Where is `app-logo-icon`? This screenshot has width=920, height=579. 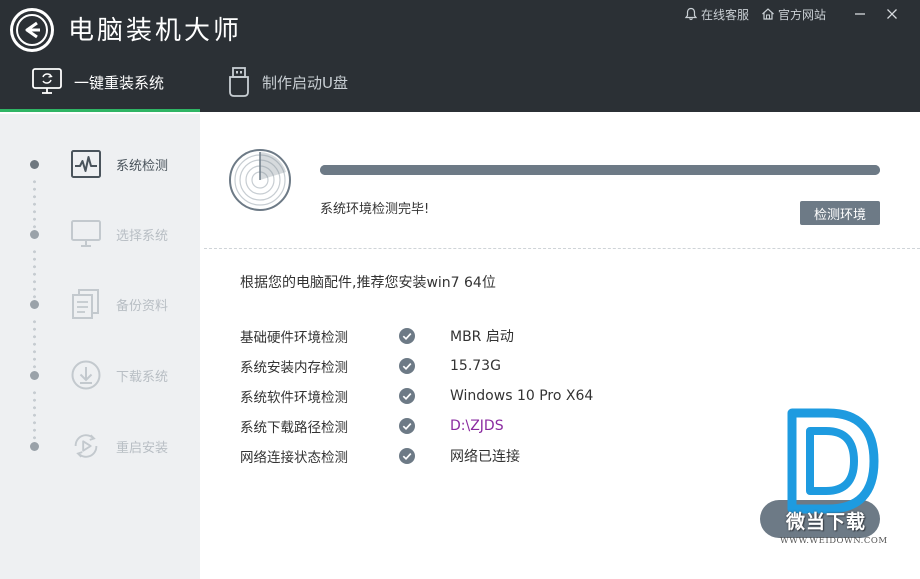 app-logo-icon is located at coordinates (32, 30).